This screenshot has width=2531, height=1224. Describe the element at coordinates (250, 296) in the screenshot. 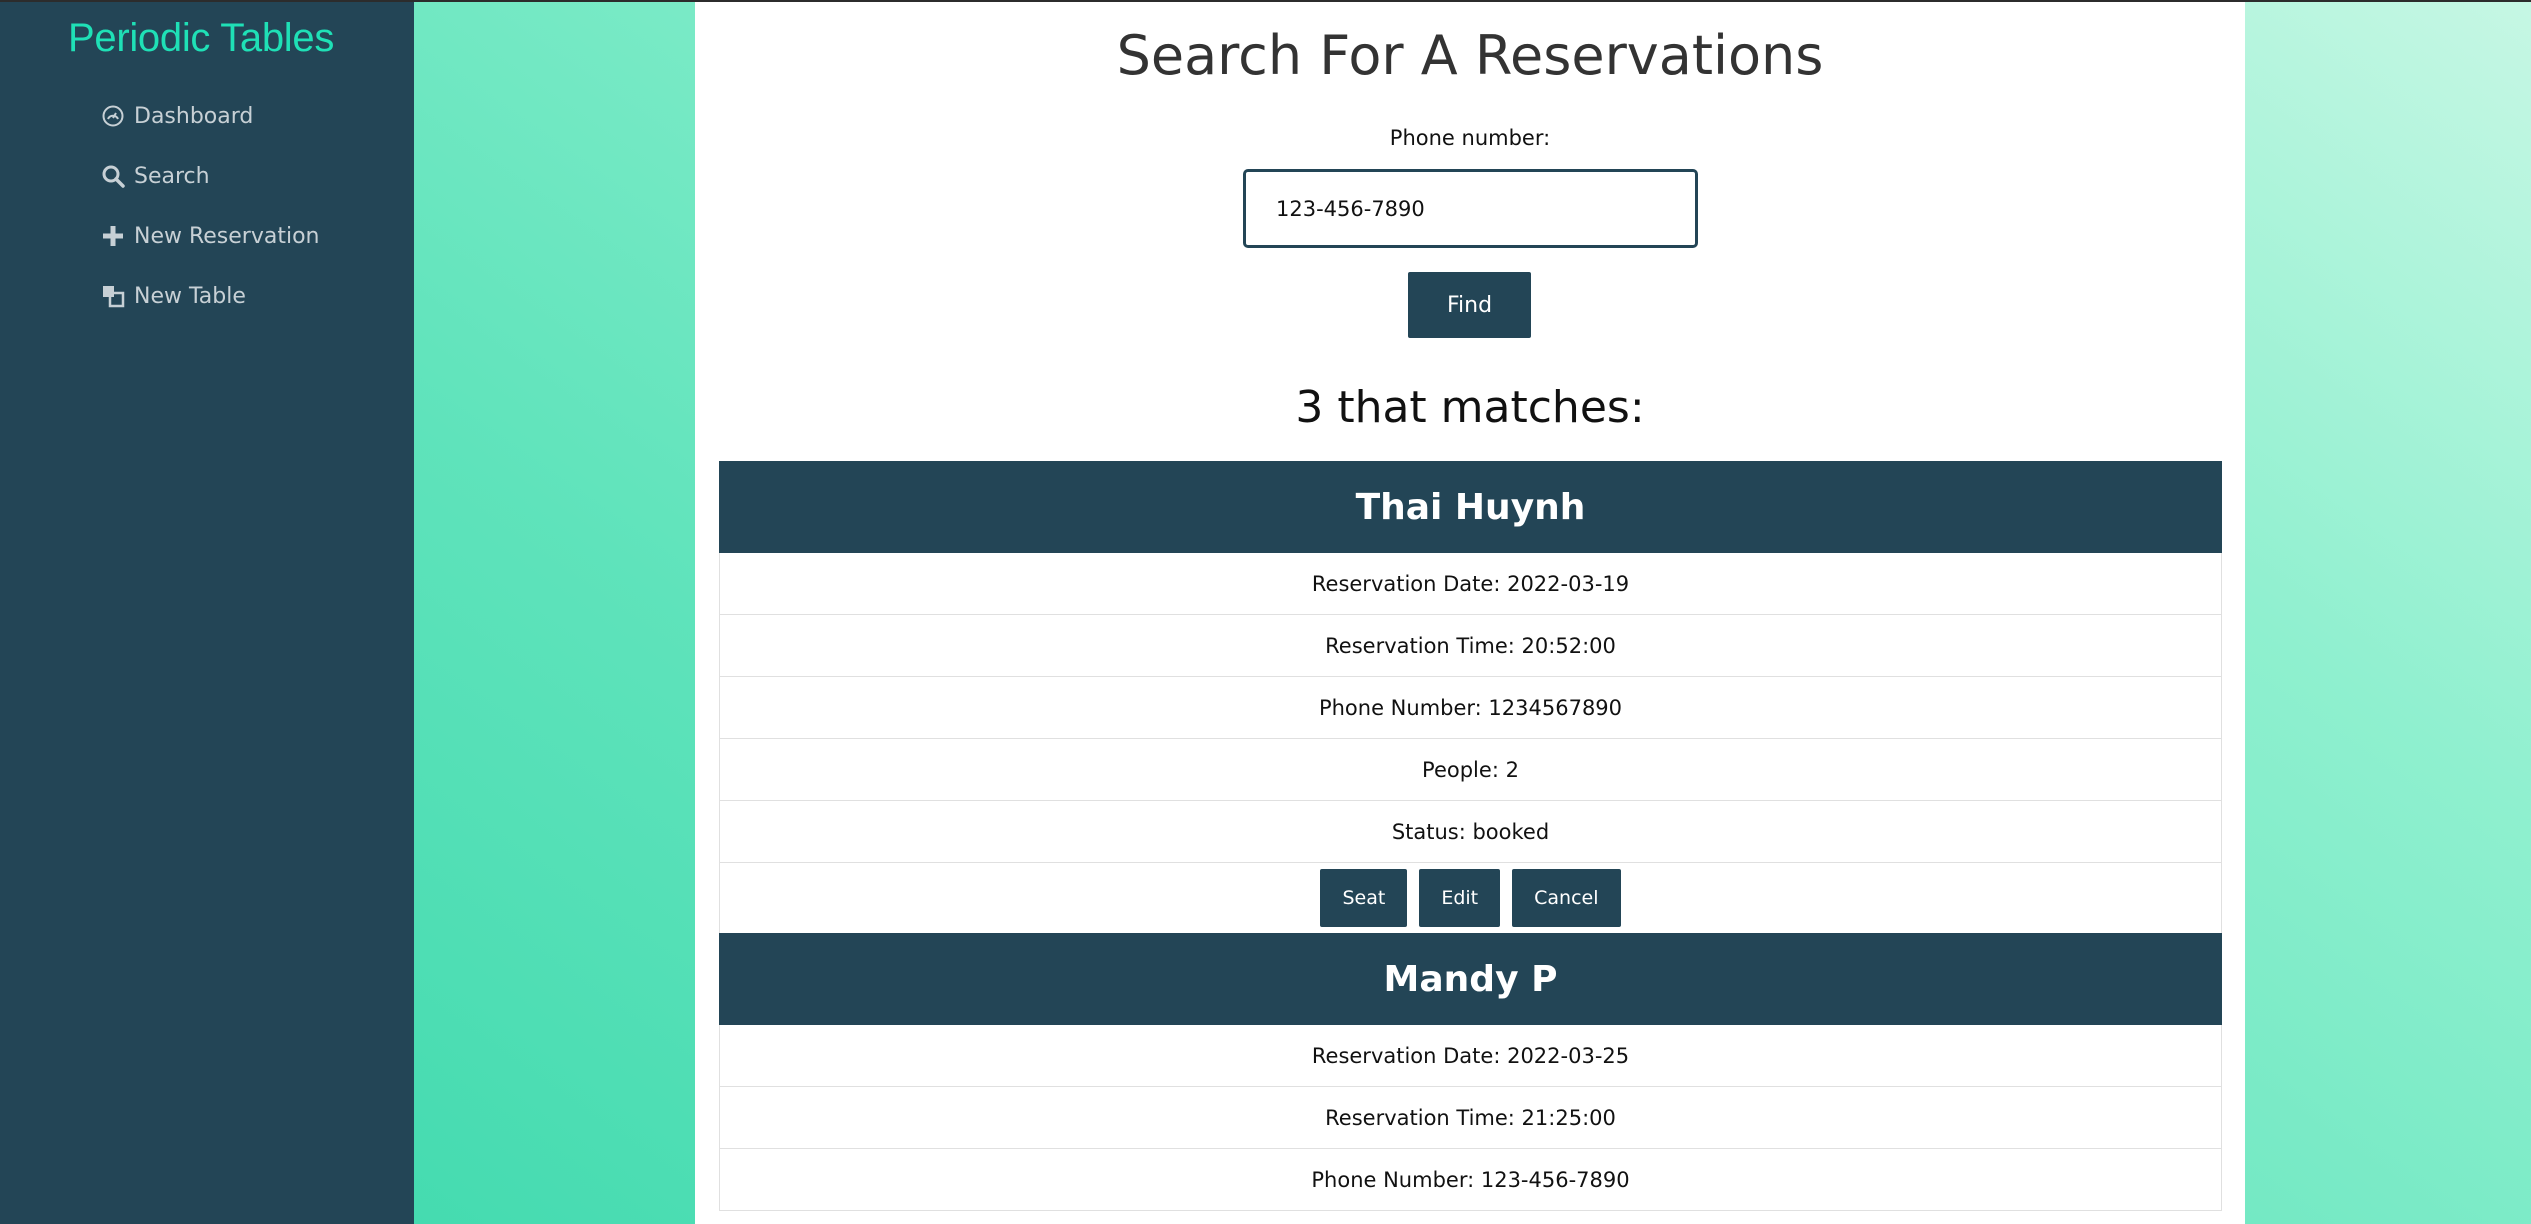

I see `sidebar-item-new-table: New Table` at that location.